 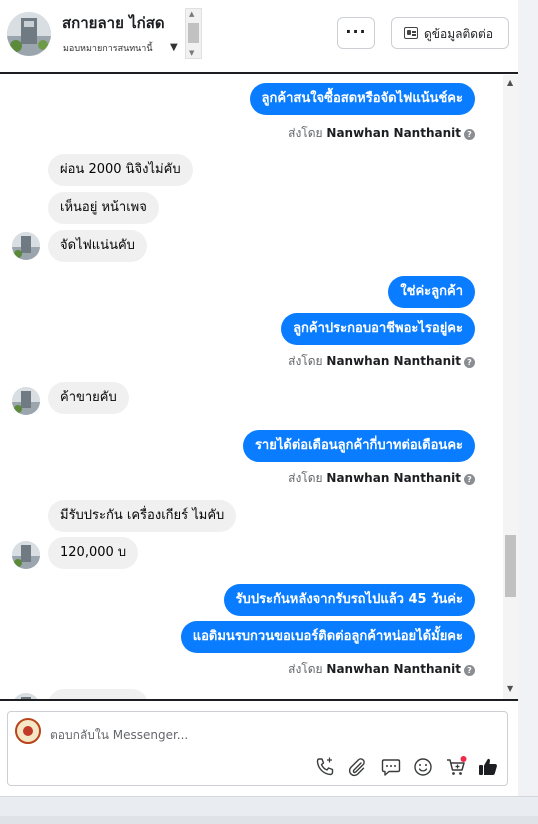 What do you see at coordinates (378, 329) in the screenshot?
I see `message-bubble-outgoing: ลูกค้าประกอบอาชีพอะไรอยู่คะ` at bounding box center [378, 329].